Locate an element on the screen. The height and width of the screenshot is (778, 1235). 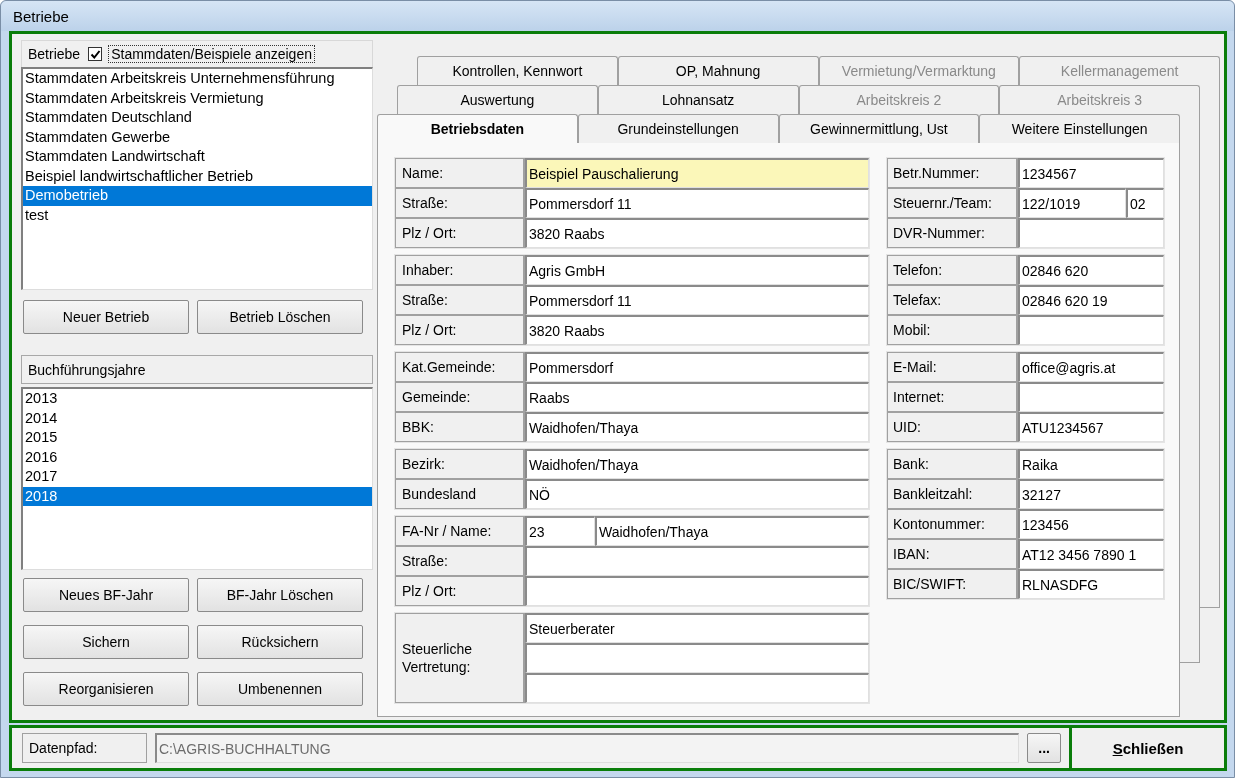
field-label: Kat.Gemeinde: is located at coordinates (460, 367).